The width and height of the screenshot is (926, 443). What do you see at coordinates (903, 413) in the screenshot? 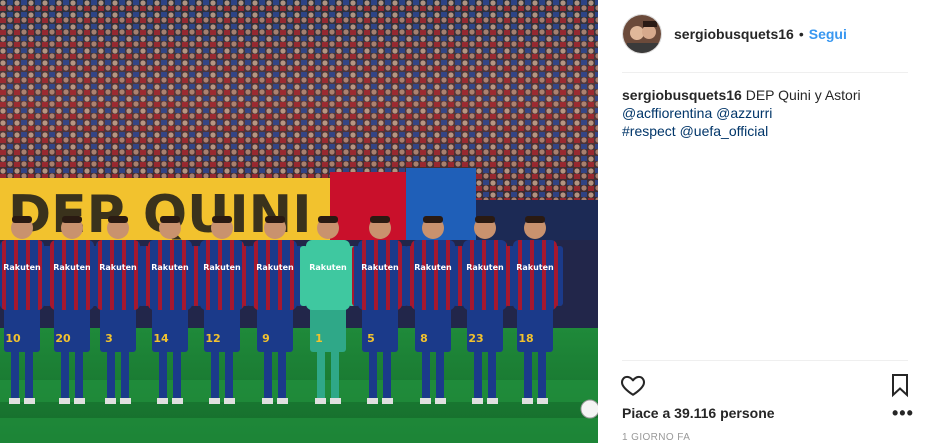
I see `more-options-button: •••` at bounding box center [903, 413].